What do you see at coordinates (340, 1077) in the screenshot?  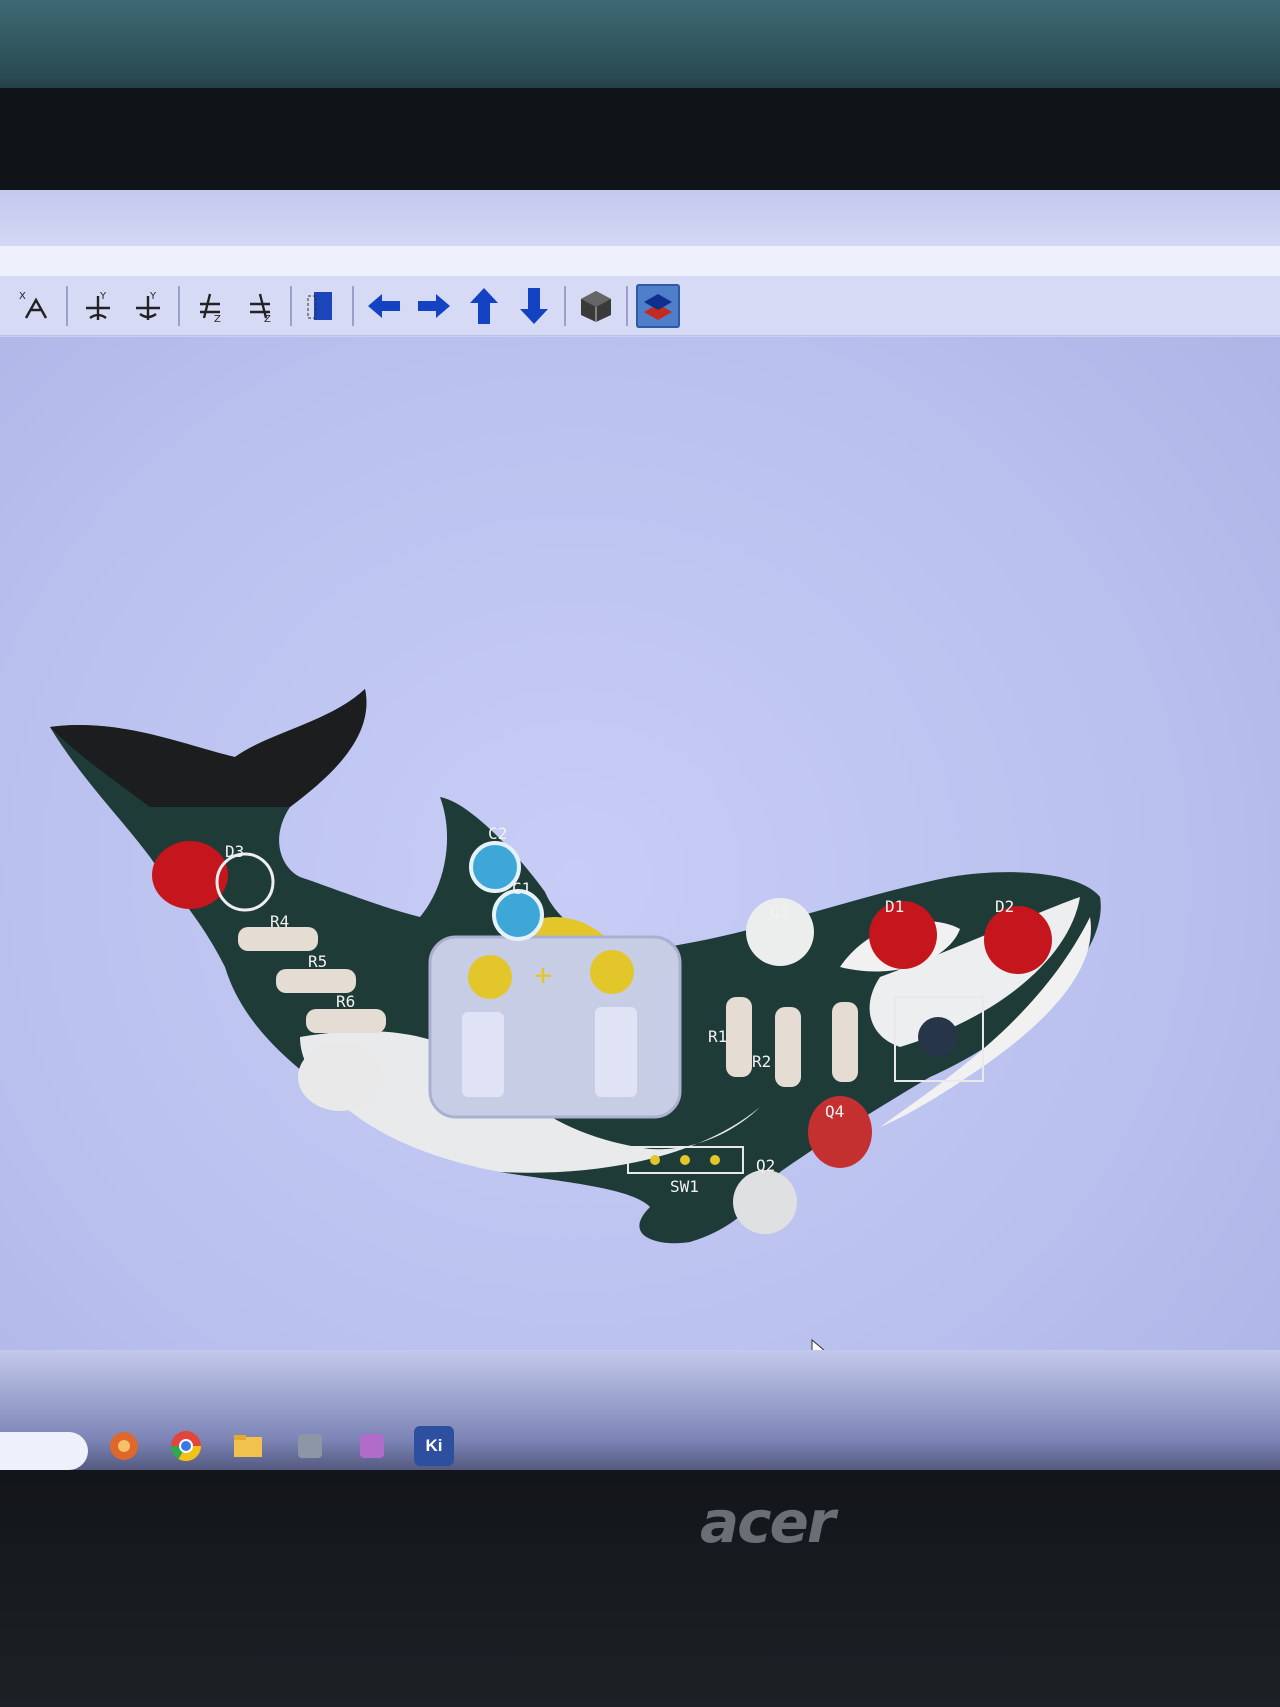 I see `transistor-left` at bounding box center [340, 1077].